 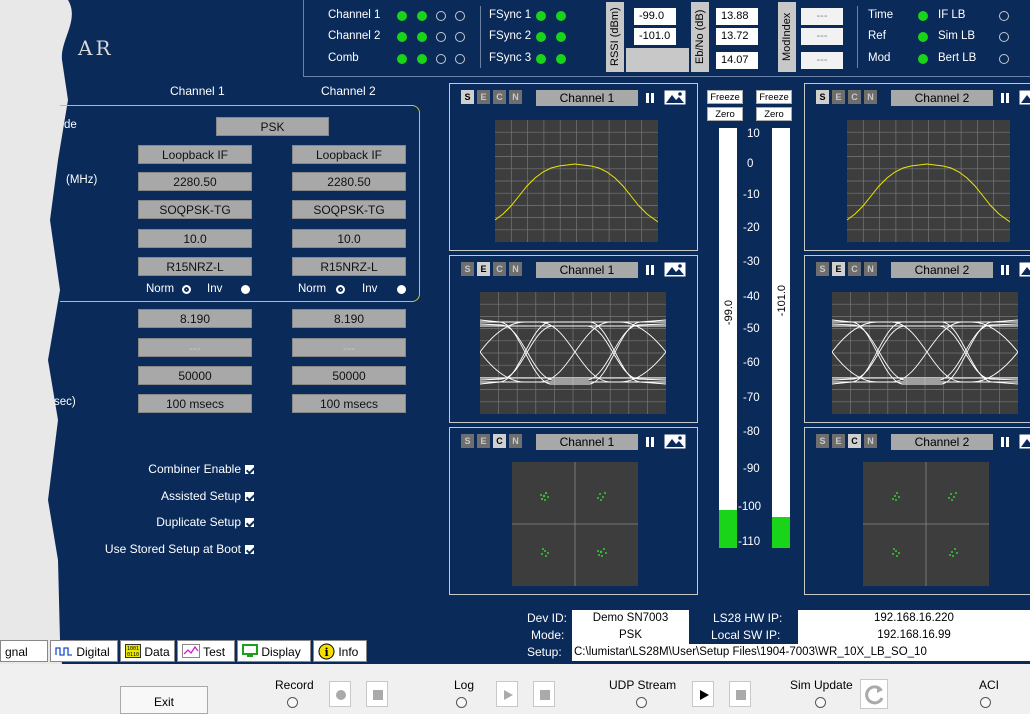 I want to click on exit-button: Exit, so click(x=164, y=700).